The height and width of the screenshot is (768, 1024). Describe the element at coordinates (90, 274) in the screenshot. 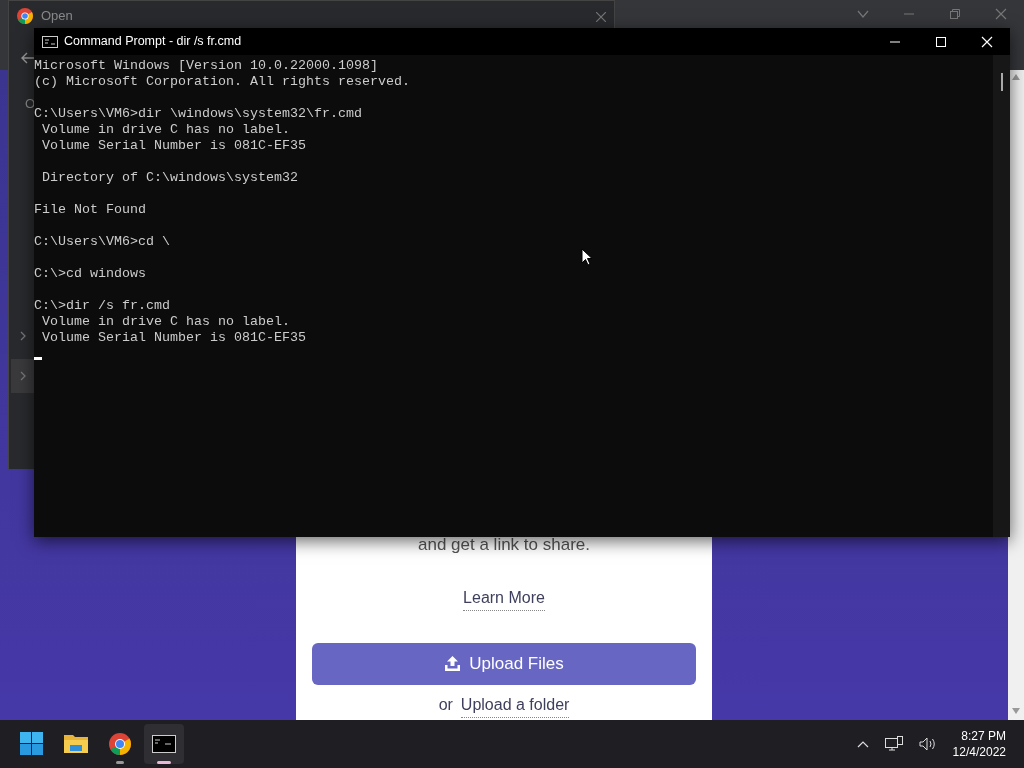

I see `console-line: C:\>cd windows` at that location.